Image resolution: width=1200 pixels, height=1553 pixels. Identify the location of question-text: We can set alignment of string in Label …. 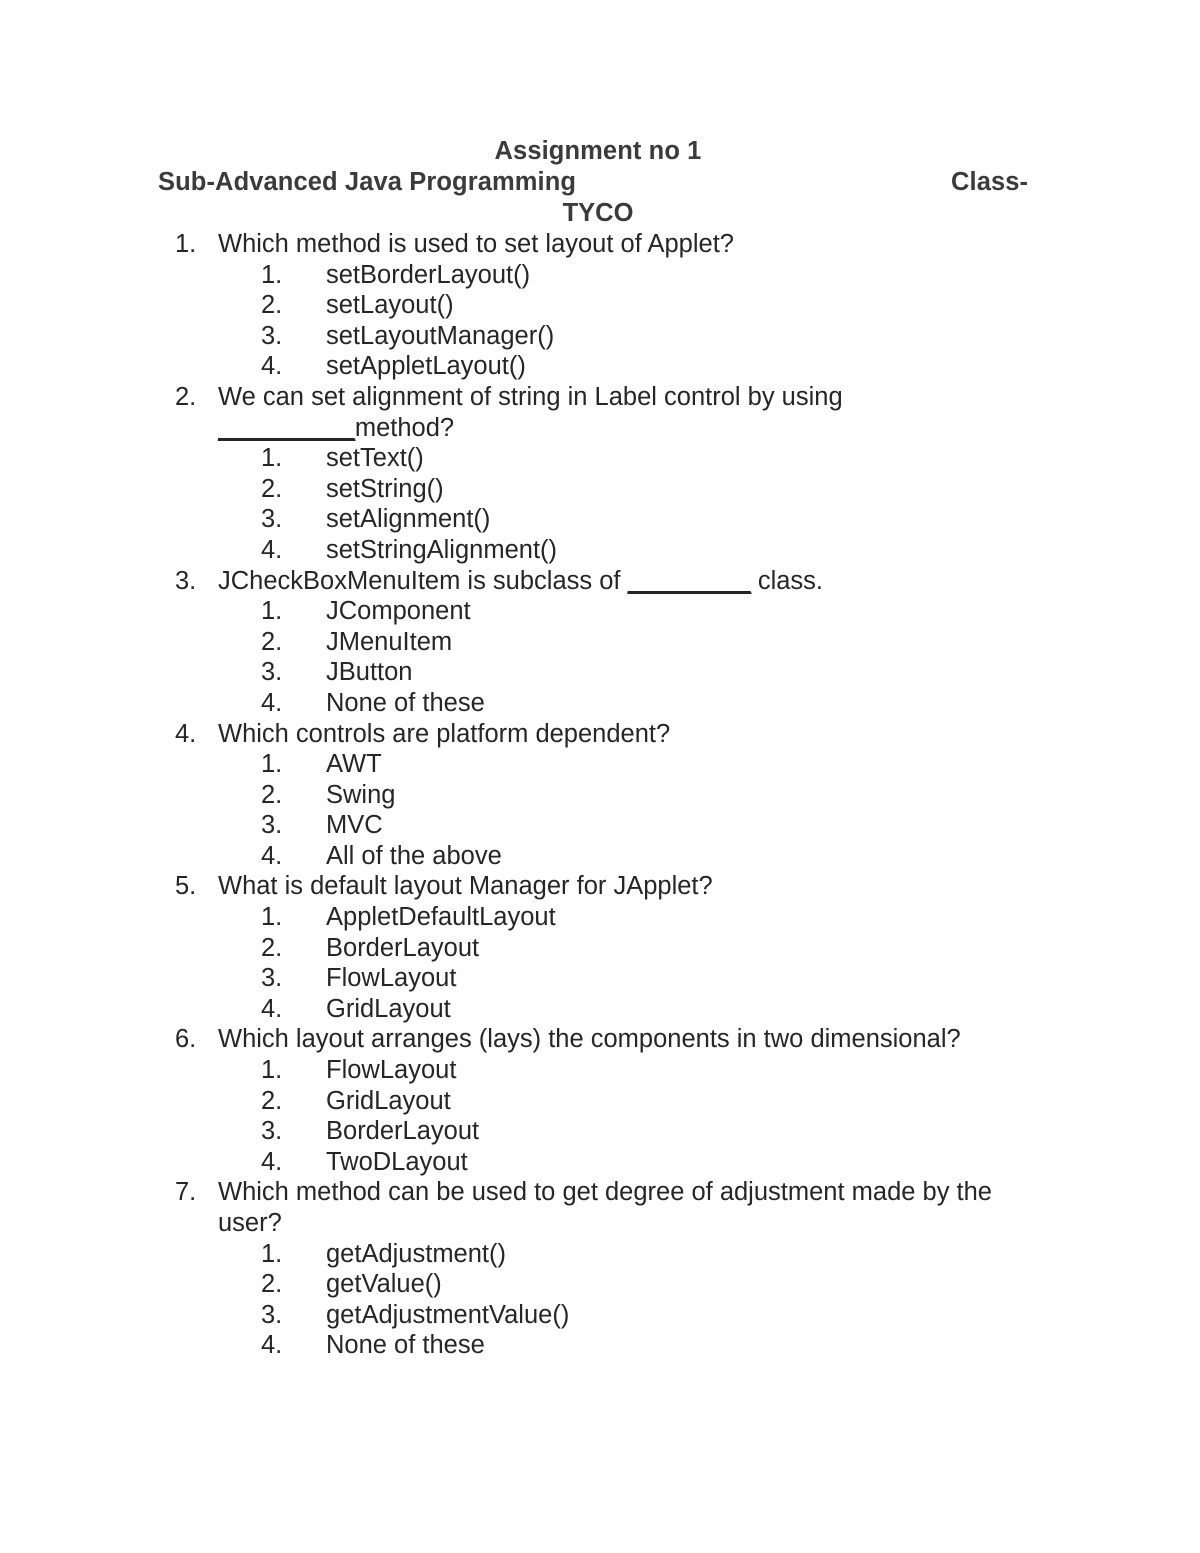
(530, 412).